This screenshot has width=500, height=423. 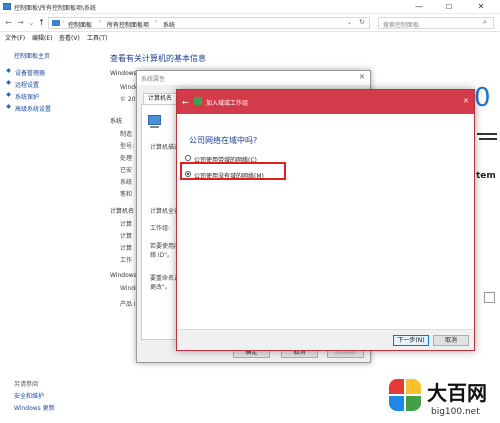 What do you see at coordinates (160, 98) in the screenshot?
I see `tab-computer-name: 计算机名` at bounding box center [160, 98].